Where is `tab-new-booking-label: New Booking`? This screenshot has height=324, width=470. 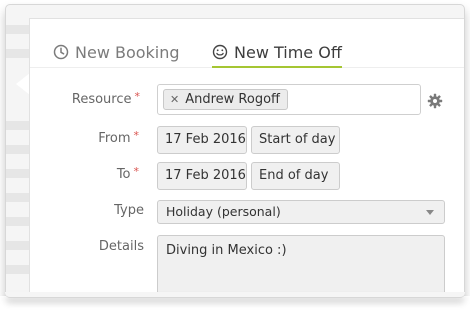
tab-new-booking-label: New Booking is located at coordinates (127, 52).